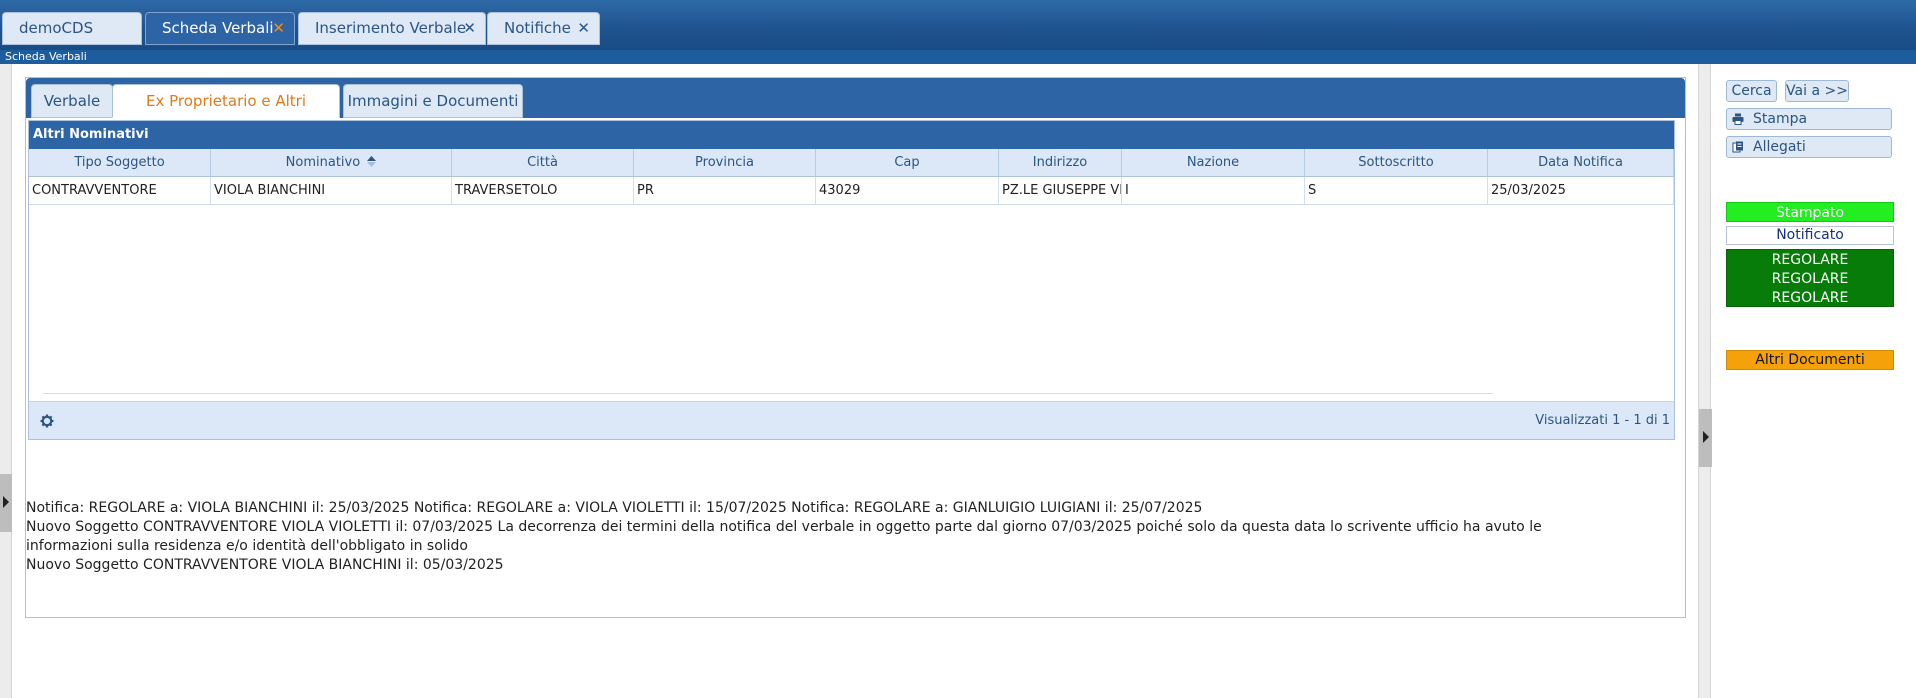 The height and width of the screenshot is (698, 1916). What do you see at coordinates (72, 40) in the screenshot?
I see `tab-democds-home: demoCDS Home` at bounding box center [72, 40].